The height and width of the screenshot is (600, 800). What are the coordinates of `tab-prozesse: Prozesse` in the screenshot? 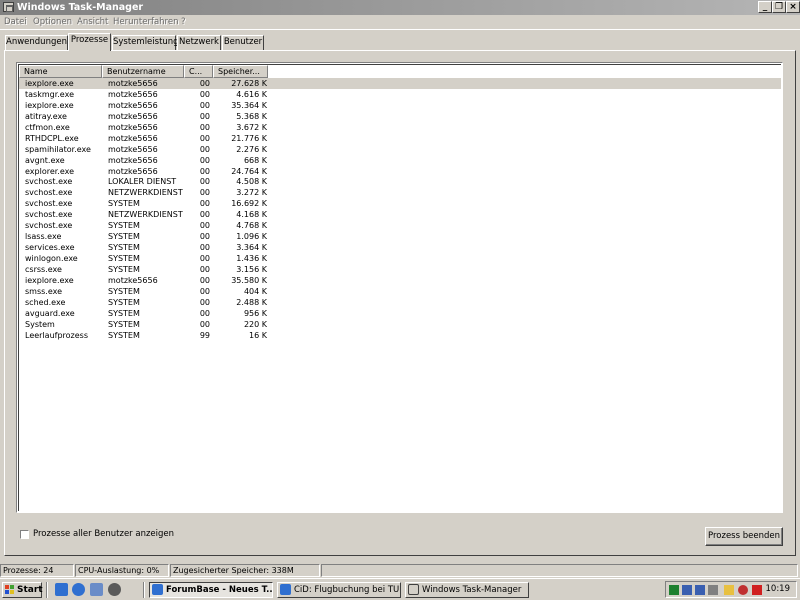 It's located at (89, 42).